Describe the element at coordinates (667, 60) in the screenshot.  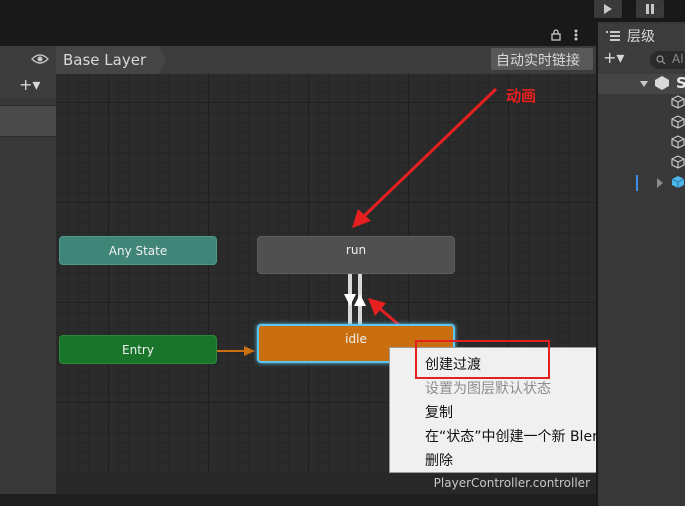
I see `hierarchy-search-input: Al` at that location.